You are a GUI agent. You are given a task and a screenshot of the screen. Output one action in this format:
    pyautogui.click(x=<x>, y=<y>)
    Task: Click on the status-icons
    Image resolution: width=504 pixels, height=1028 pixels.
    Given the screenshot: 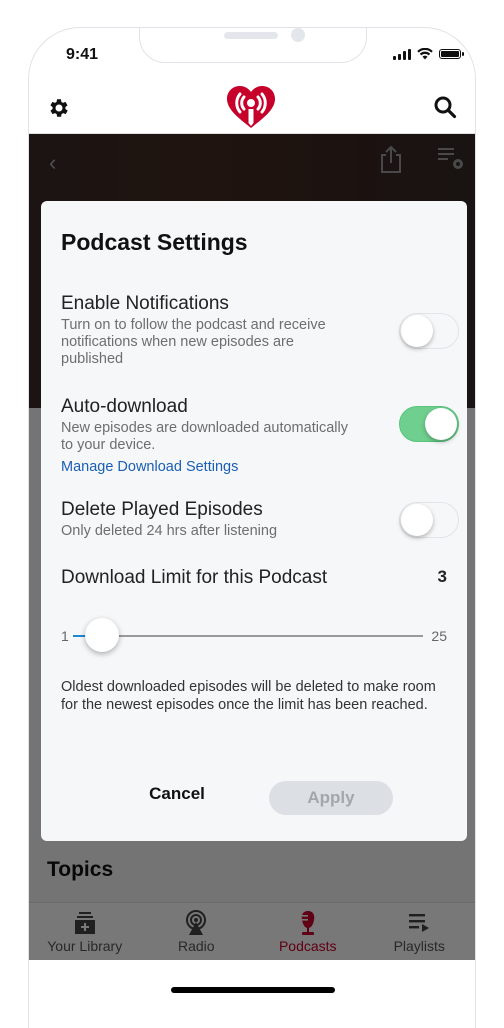 What is the action you would take?
    pyautogui.click(x=428, y=54)
    